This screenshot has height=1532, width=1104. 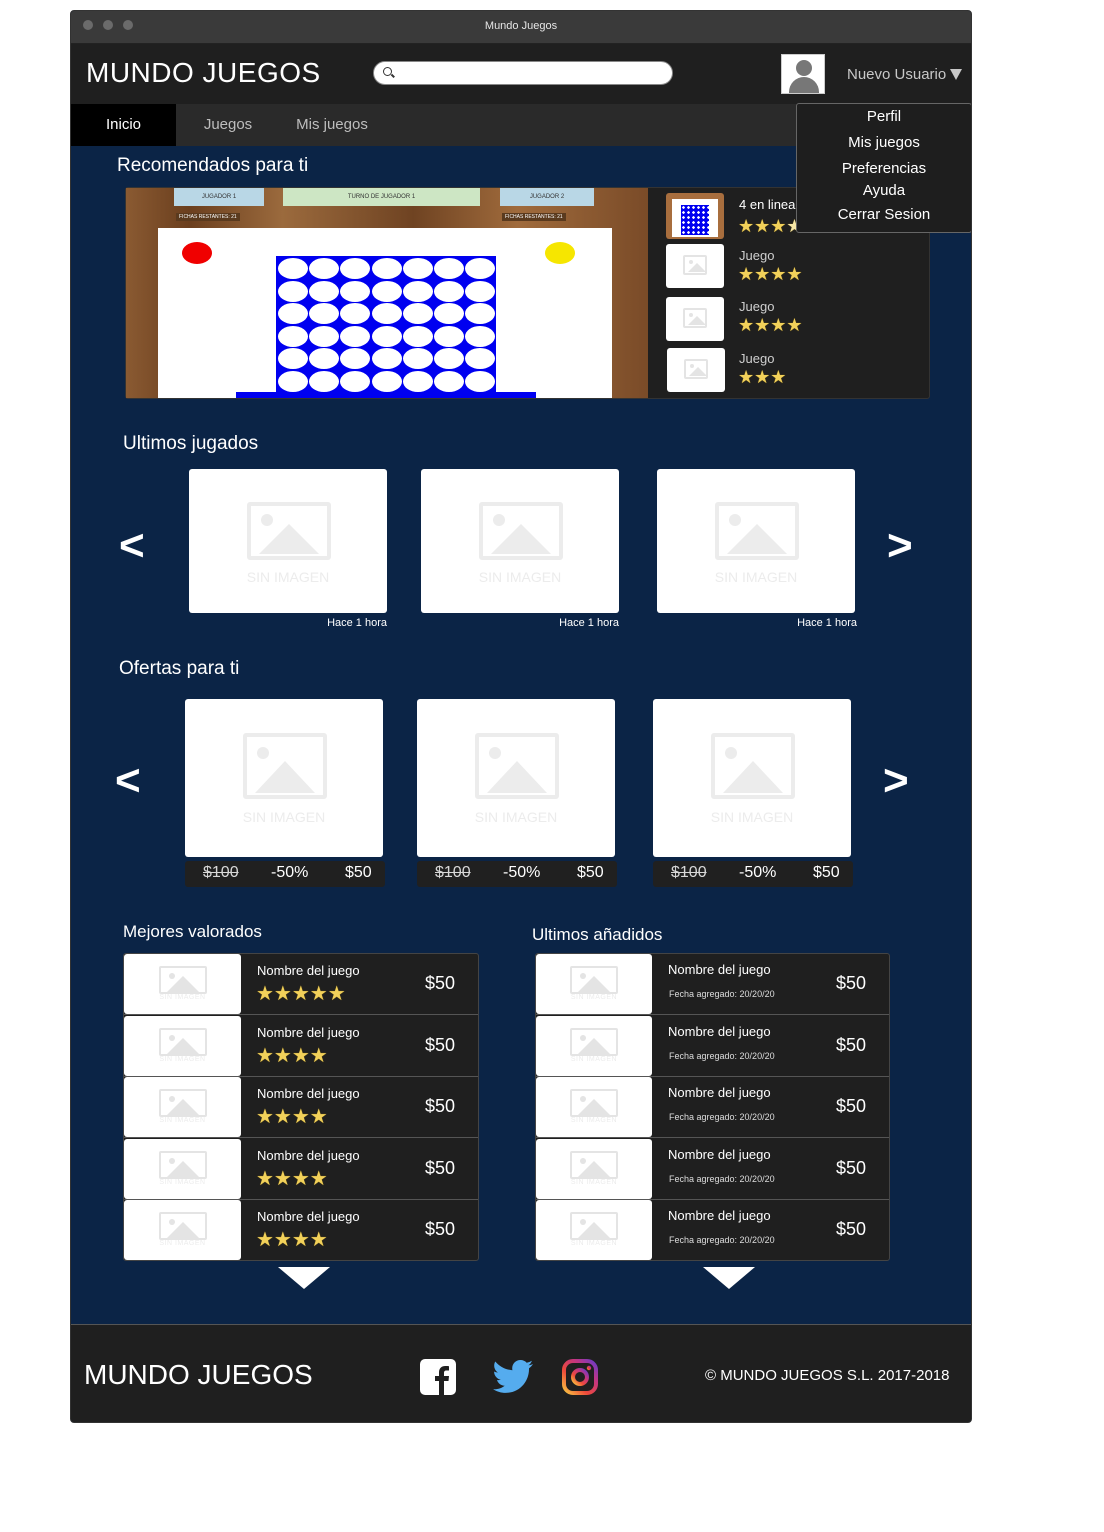 I want to click on footer-logo: MUNDO JUEGOS, so click(x=198, y=1374).